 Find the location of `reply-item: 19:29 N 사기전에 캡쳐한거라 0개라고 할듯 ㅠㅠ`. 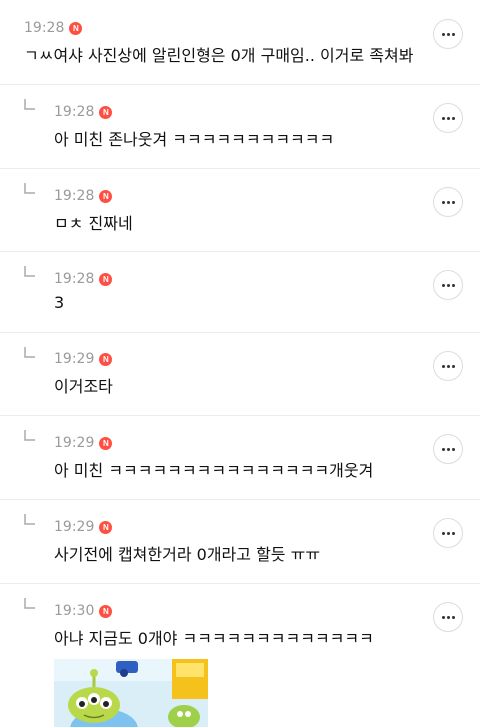

reply-item: 19:29 N 사기전에 캡쳐한거라 0개라고 할듯 ㅠㅠ is located at coordinates (240, 541).